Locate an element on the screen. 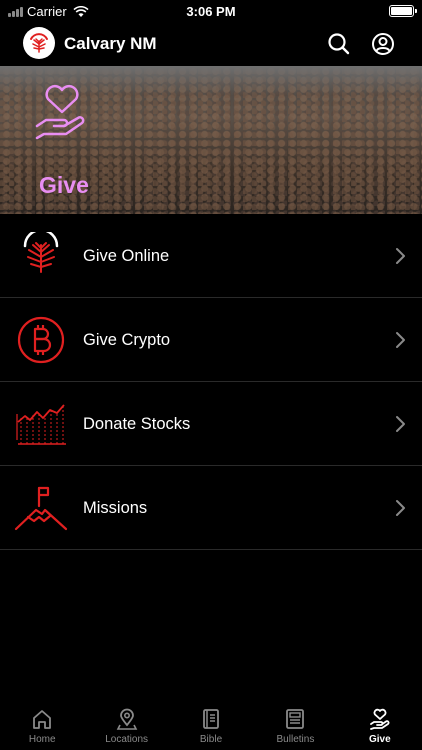 The height and width of the screenshot is (750, 422). tab-label: Locations is located at coordinates (127, 739).